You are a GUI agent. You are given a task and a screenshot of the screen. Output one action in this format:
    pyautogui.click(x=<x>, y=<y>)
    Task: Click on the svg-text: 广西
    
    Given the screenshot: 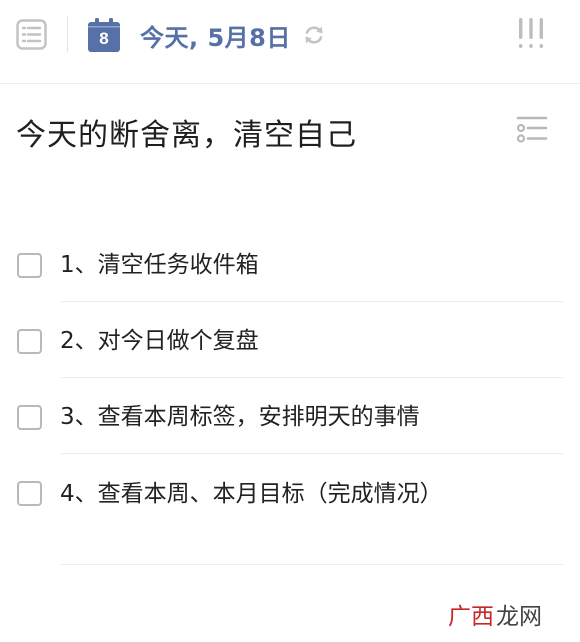 What is the action you would take?
    pyautogui.click(x=471, y=617)
    